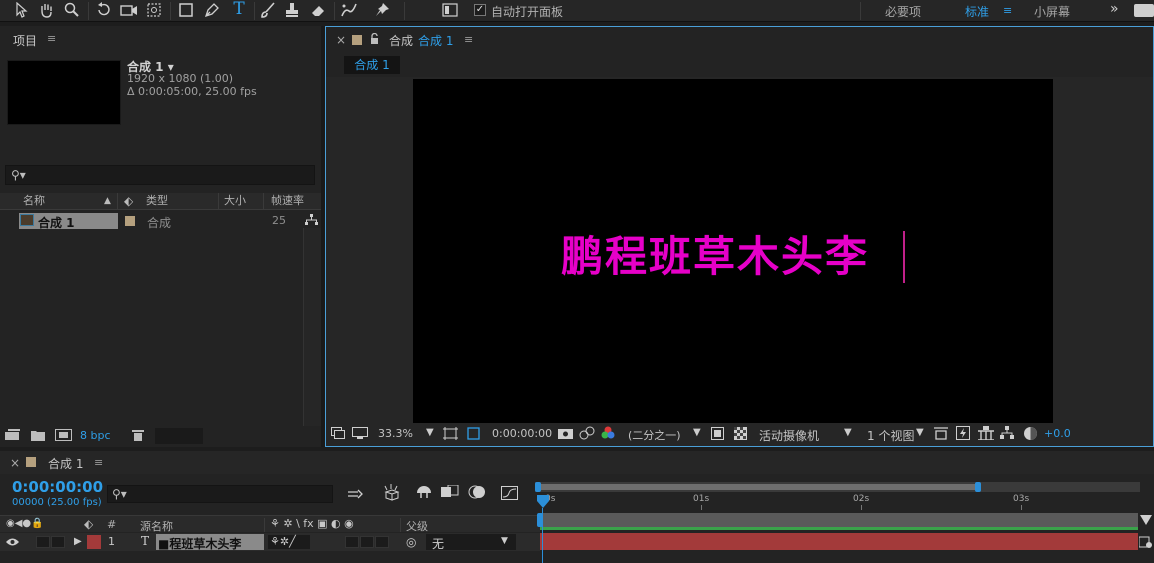 This screenshot has height=563, width=1154. I want to click on shy-layers-icon, so click(424, 493).